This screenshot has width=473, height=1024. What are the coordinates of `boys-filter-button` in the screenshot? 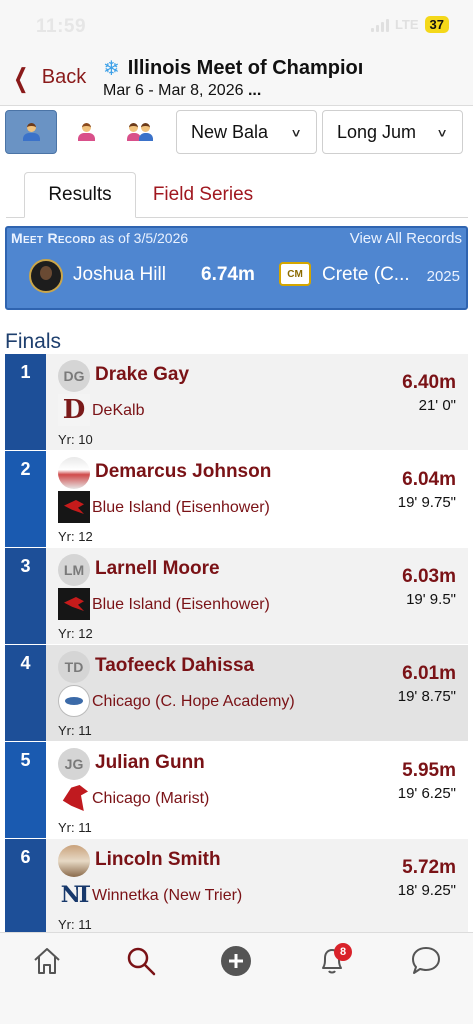 It's located at (31, 132).